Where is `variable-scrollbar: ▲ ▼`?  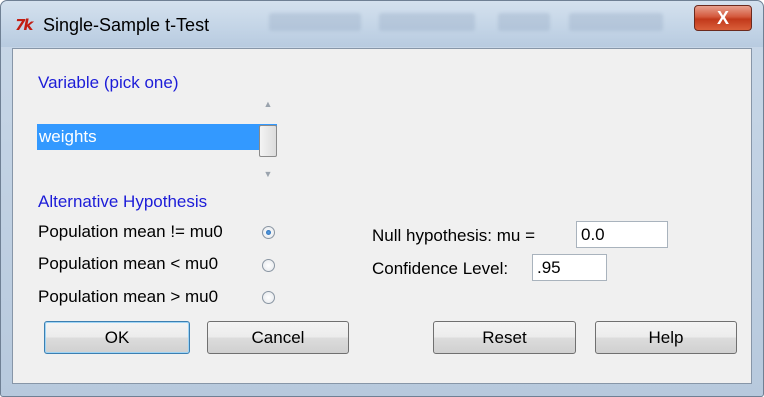
variable-scrollbar: ▲ ▼ is located at coordinates (268, 141).